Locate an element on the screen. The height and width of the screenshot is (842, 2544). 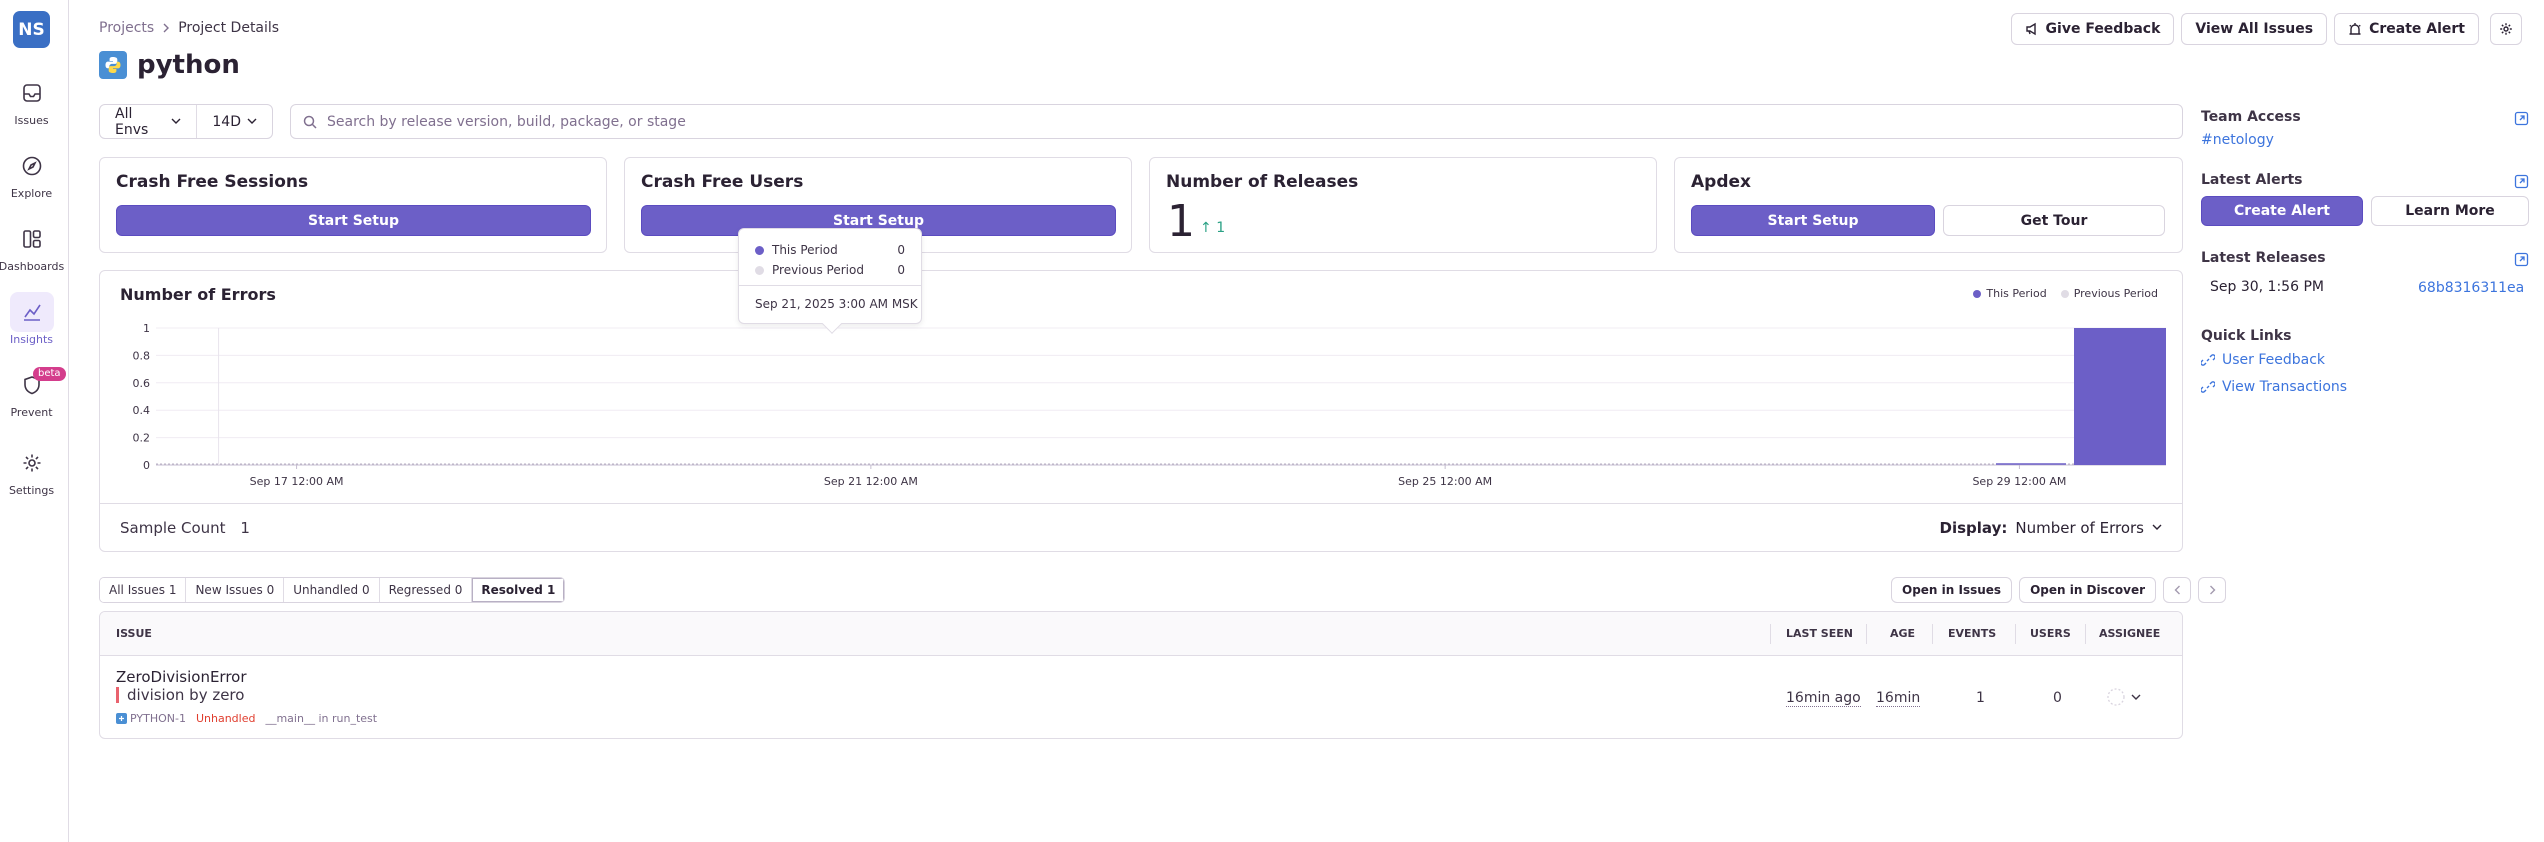
nav-item-insights: Insights is located at coordinates (31, 319).